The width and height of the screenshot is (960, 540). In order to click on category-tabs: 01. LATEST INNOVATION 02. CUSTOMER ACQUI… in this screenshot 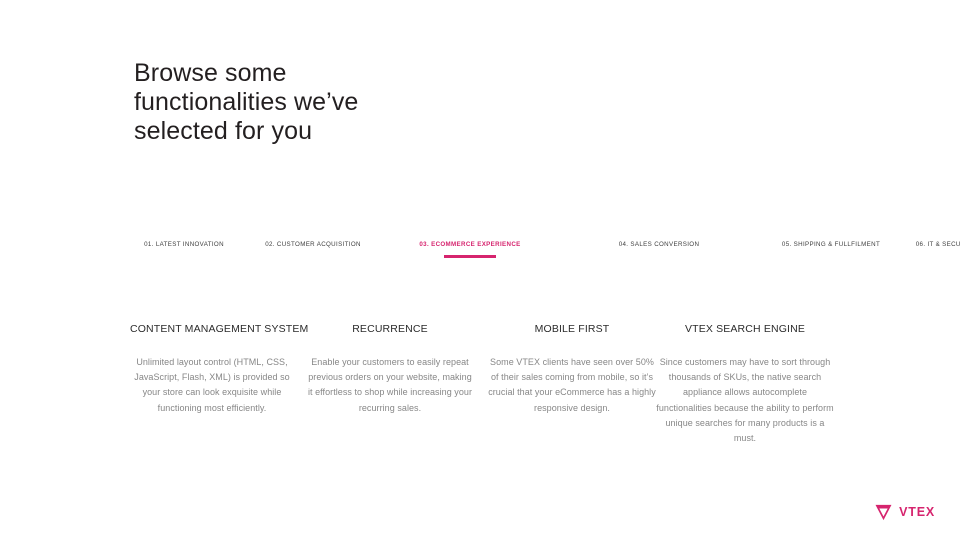, I will do `click(544, 253)`.